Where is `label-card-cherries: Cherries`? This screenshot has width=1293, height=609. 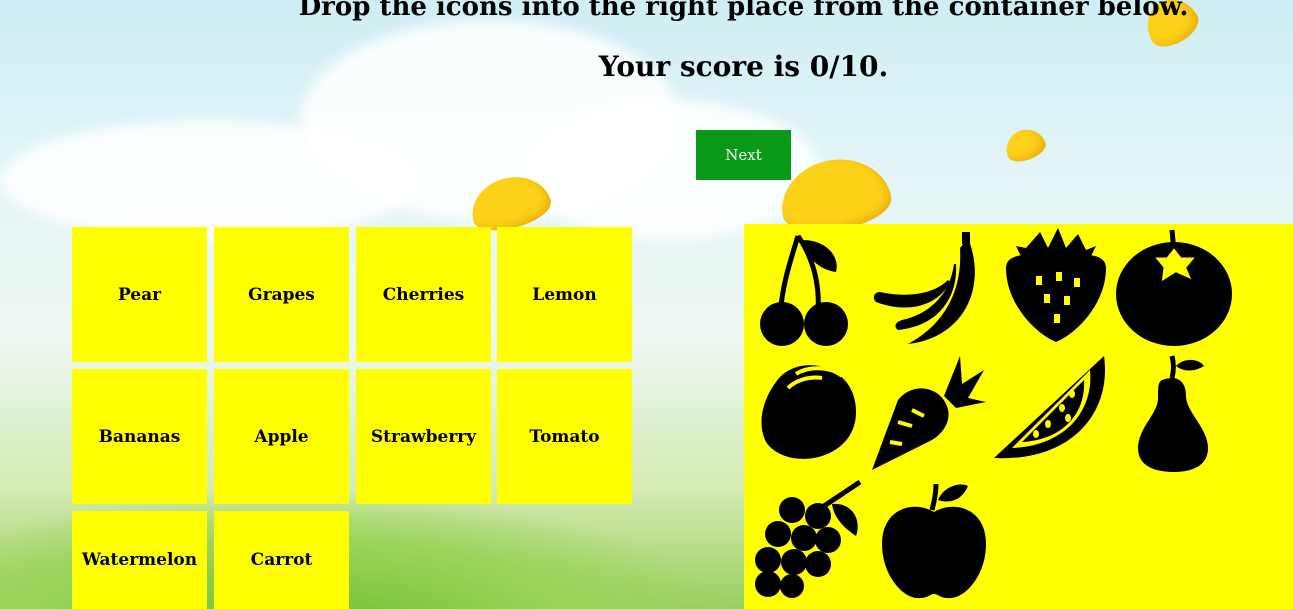
label-card-cherries: Cherries is located at coordinates (423, 294).